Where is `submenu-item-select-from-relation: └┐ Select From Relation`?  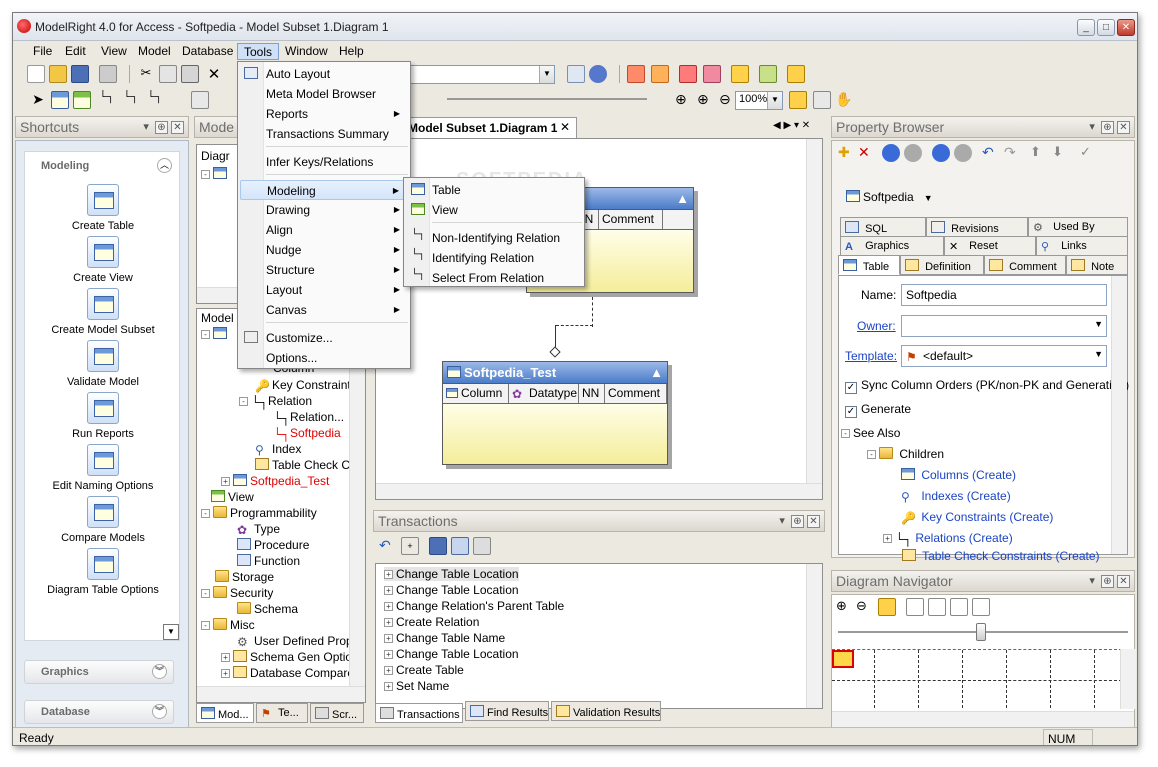 submenu-item-select-from-relation: └┐ Select From Relation is located at coordinates (494, 278).